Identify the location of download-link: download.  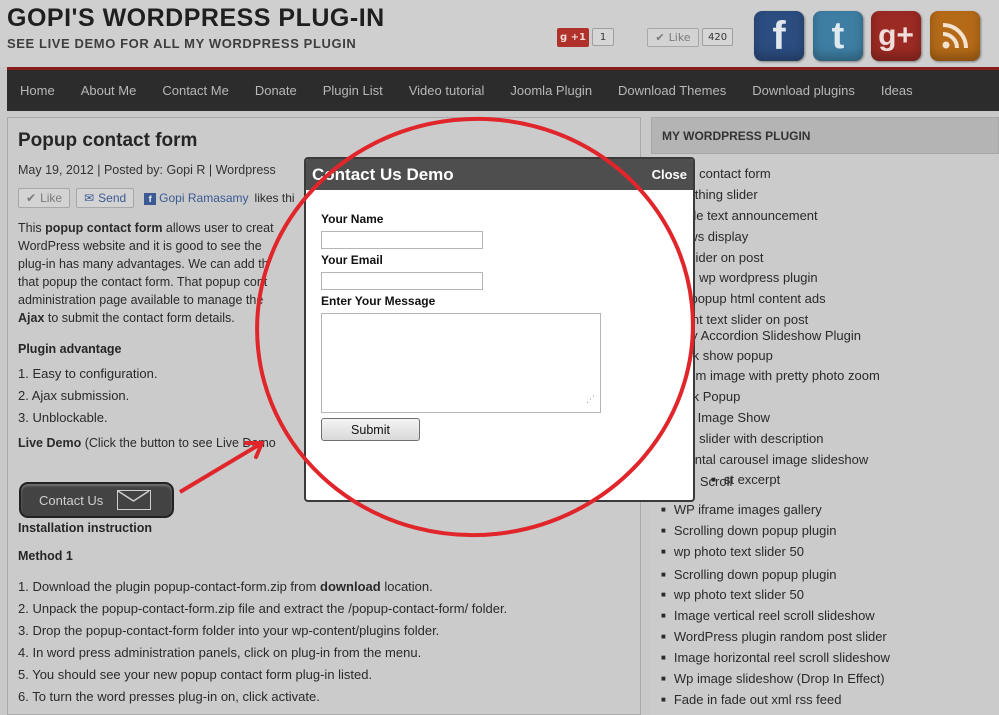
(350, 586).